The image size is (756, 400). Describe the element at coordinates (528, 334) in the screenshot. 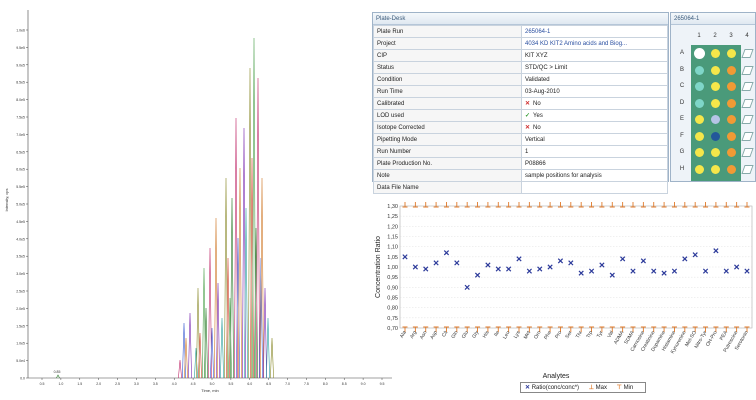

I see `x-category-label: Met` at that location.